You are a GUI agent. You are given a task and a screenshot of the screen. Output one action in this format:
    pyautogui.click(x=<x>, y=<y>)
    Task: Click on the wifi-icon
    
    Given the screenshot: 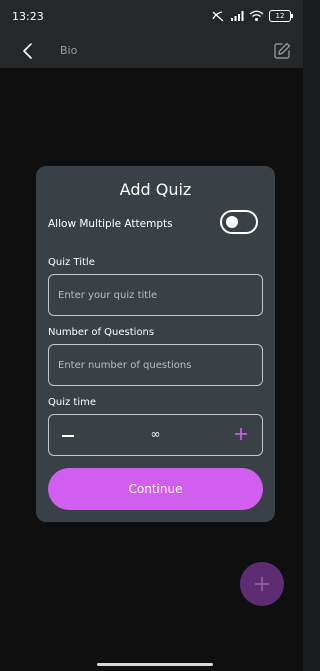 What is the action you would take?
    pyautogui.click(x=256, y=16)
    